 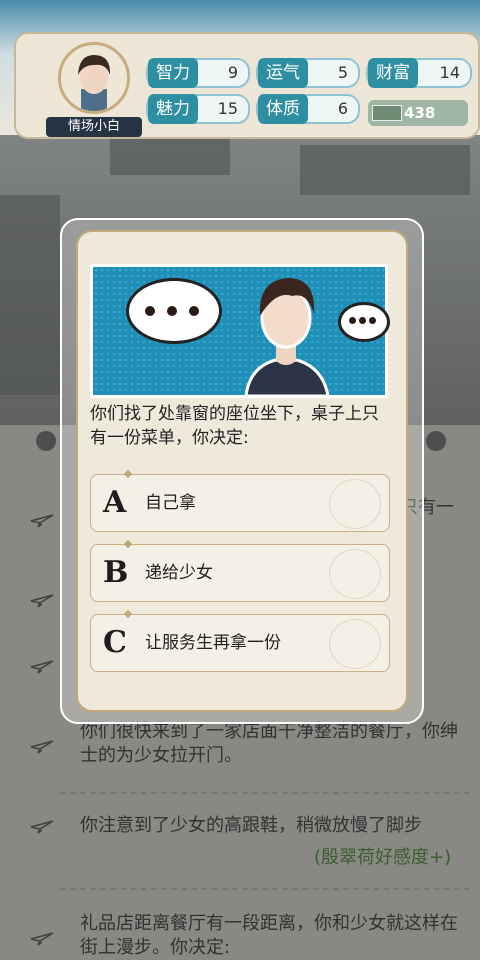 I want to click on option-c-button: C 让服务生再拿一份, so click(x=240, y=640).